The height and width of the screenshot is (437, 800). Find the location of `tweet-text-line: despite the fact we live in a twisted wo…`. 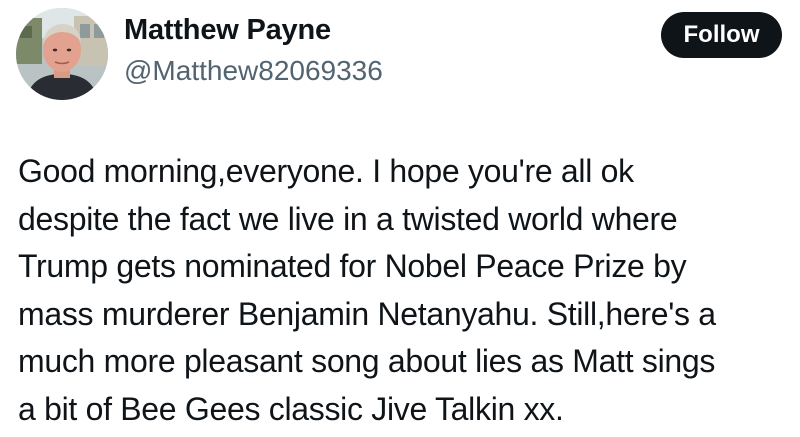

tweet-text-line: despite the fact we live in a twisted wo… is located at coordinates (348, 218).